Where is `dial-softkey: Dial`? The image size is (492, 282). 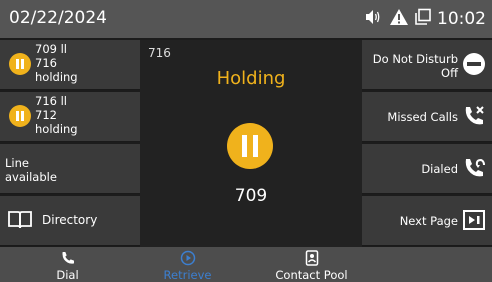
dial-softkey: Dial is located at coordinates (67, 264).